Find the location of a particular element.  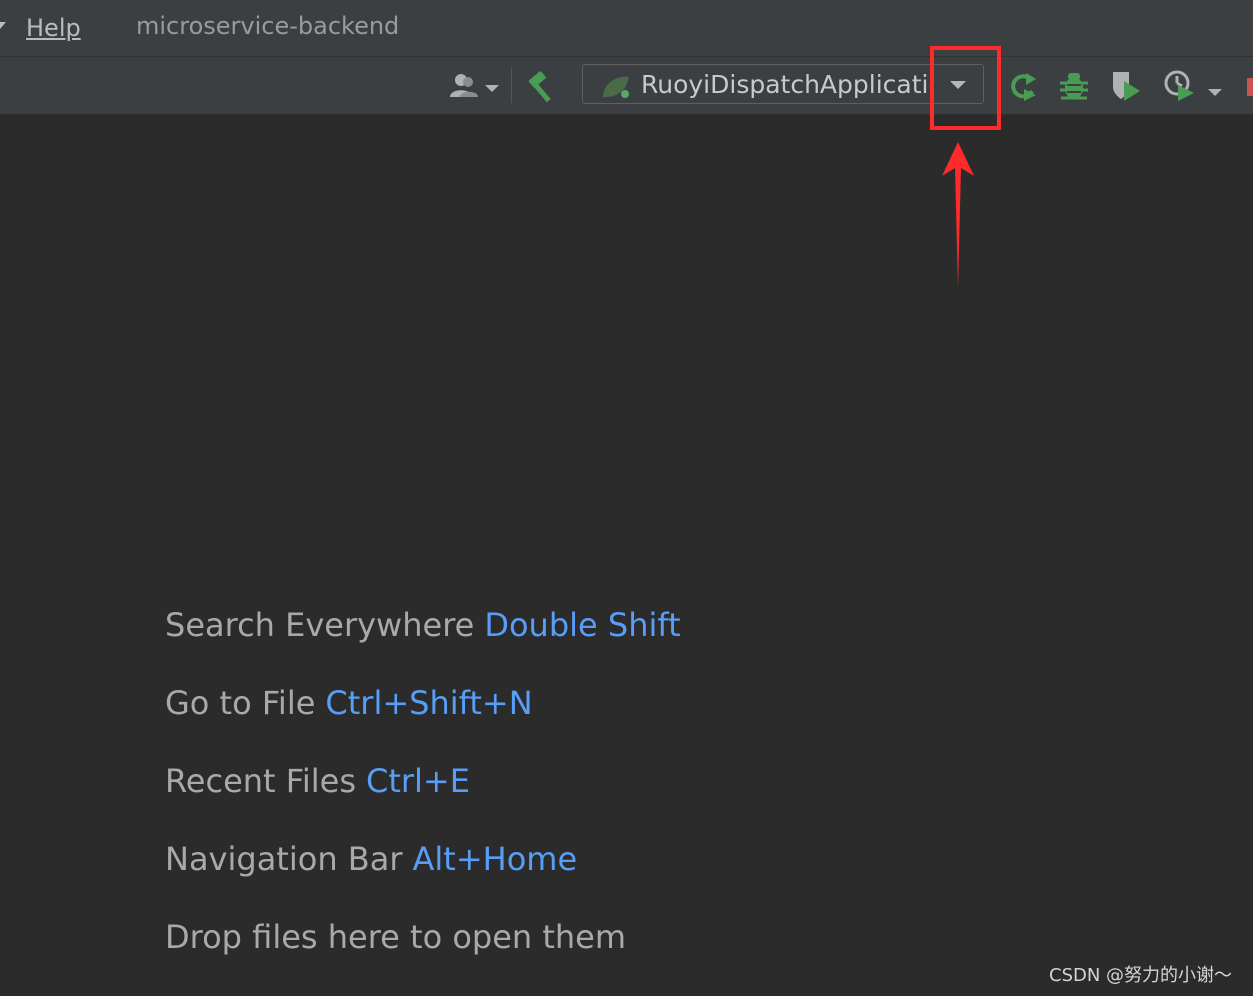

hint-shortcut: Ctrl+E is located at coordinates (417, 781).